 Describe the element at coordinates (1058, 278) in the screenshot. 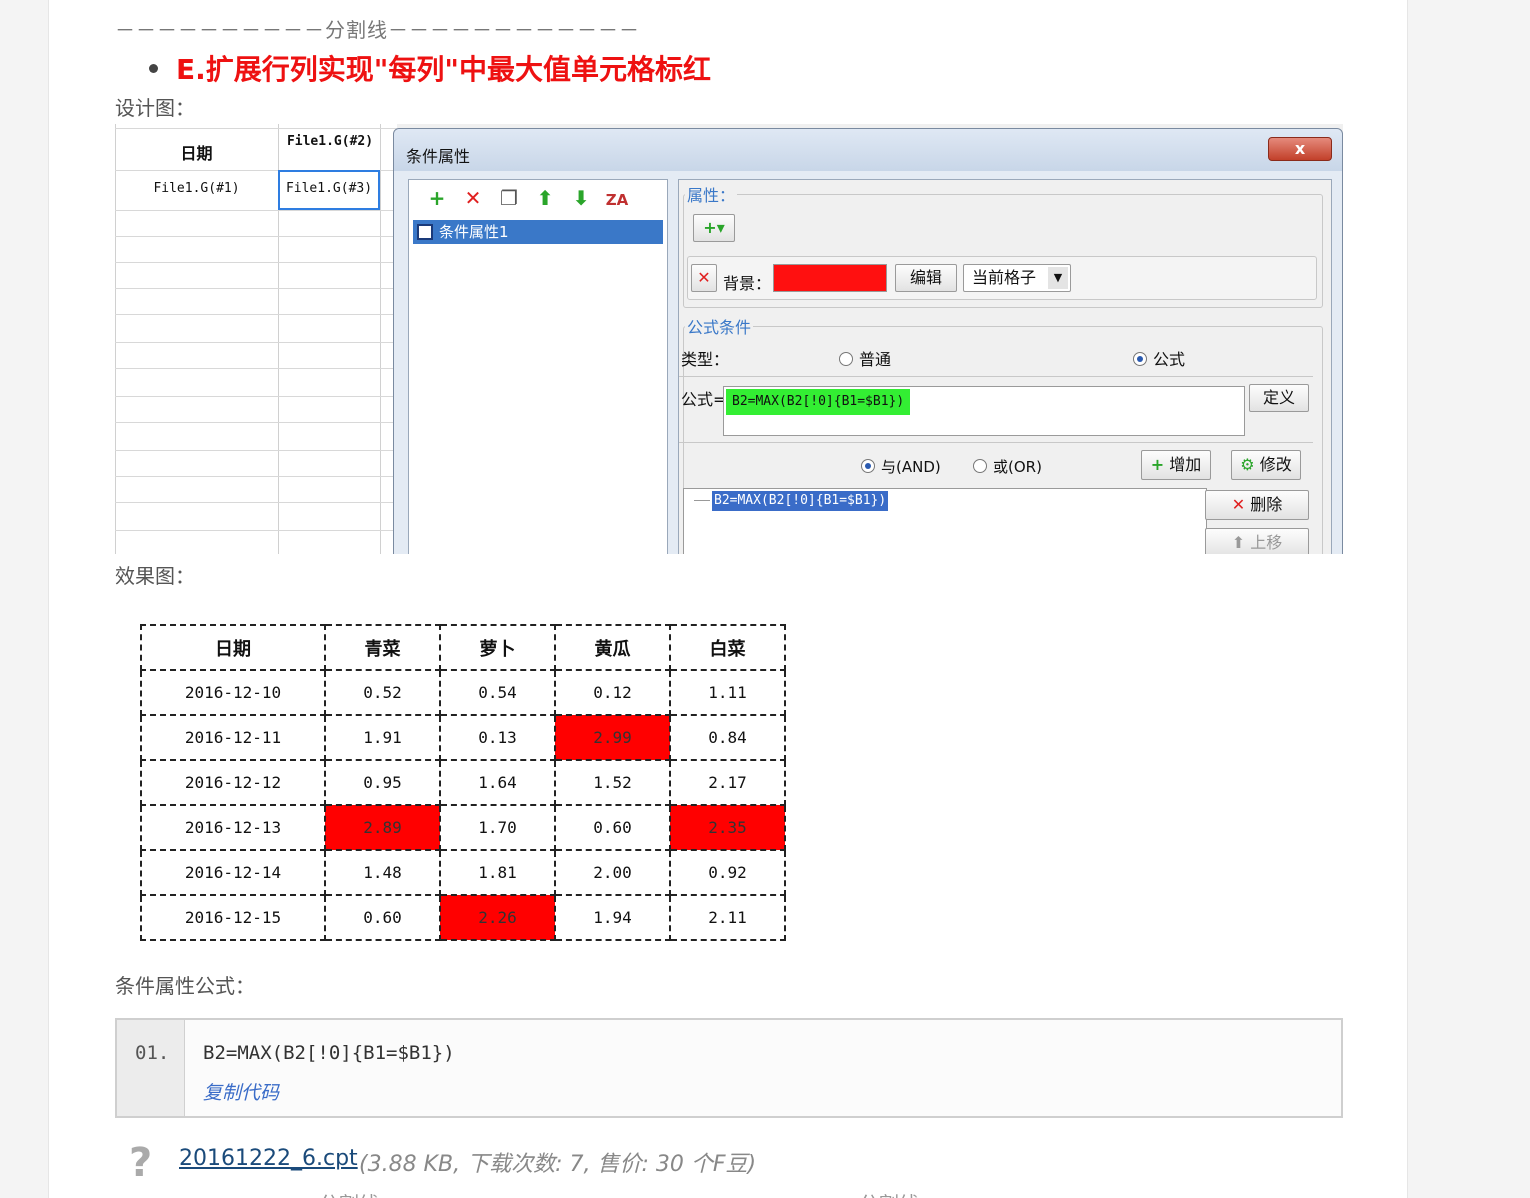

I see `chevron-down-icon: ▼` at that location.